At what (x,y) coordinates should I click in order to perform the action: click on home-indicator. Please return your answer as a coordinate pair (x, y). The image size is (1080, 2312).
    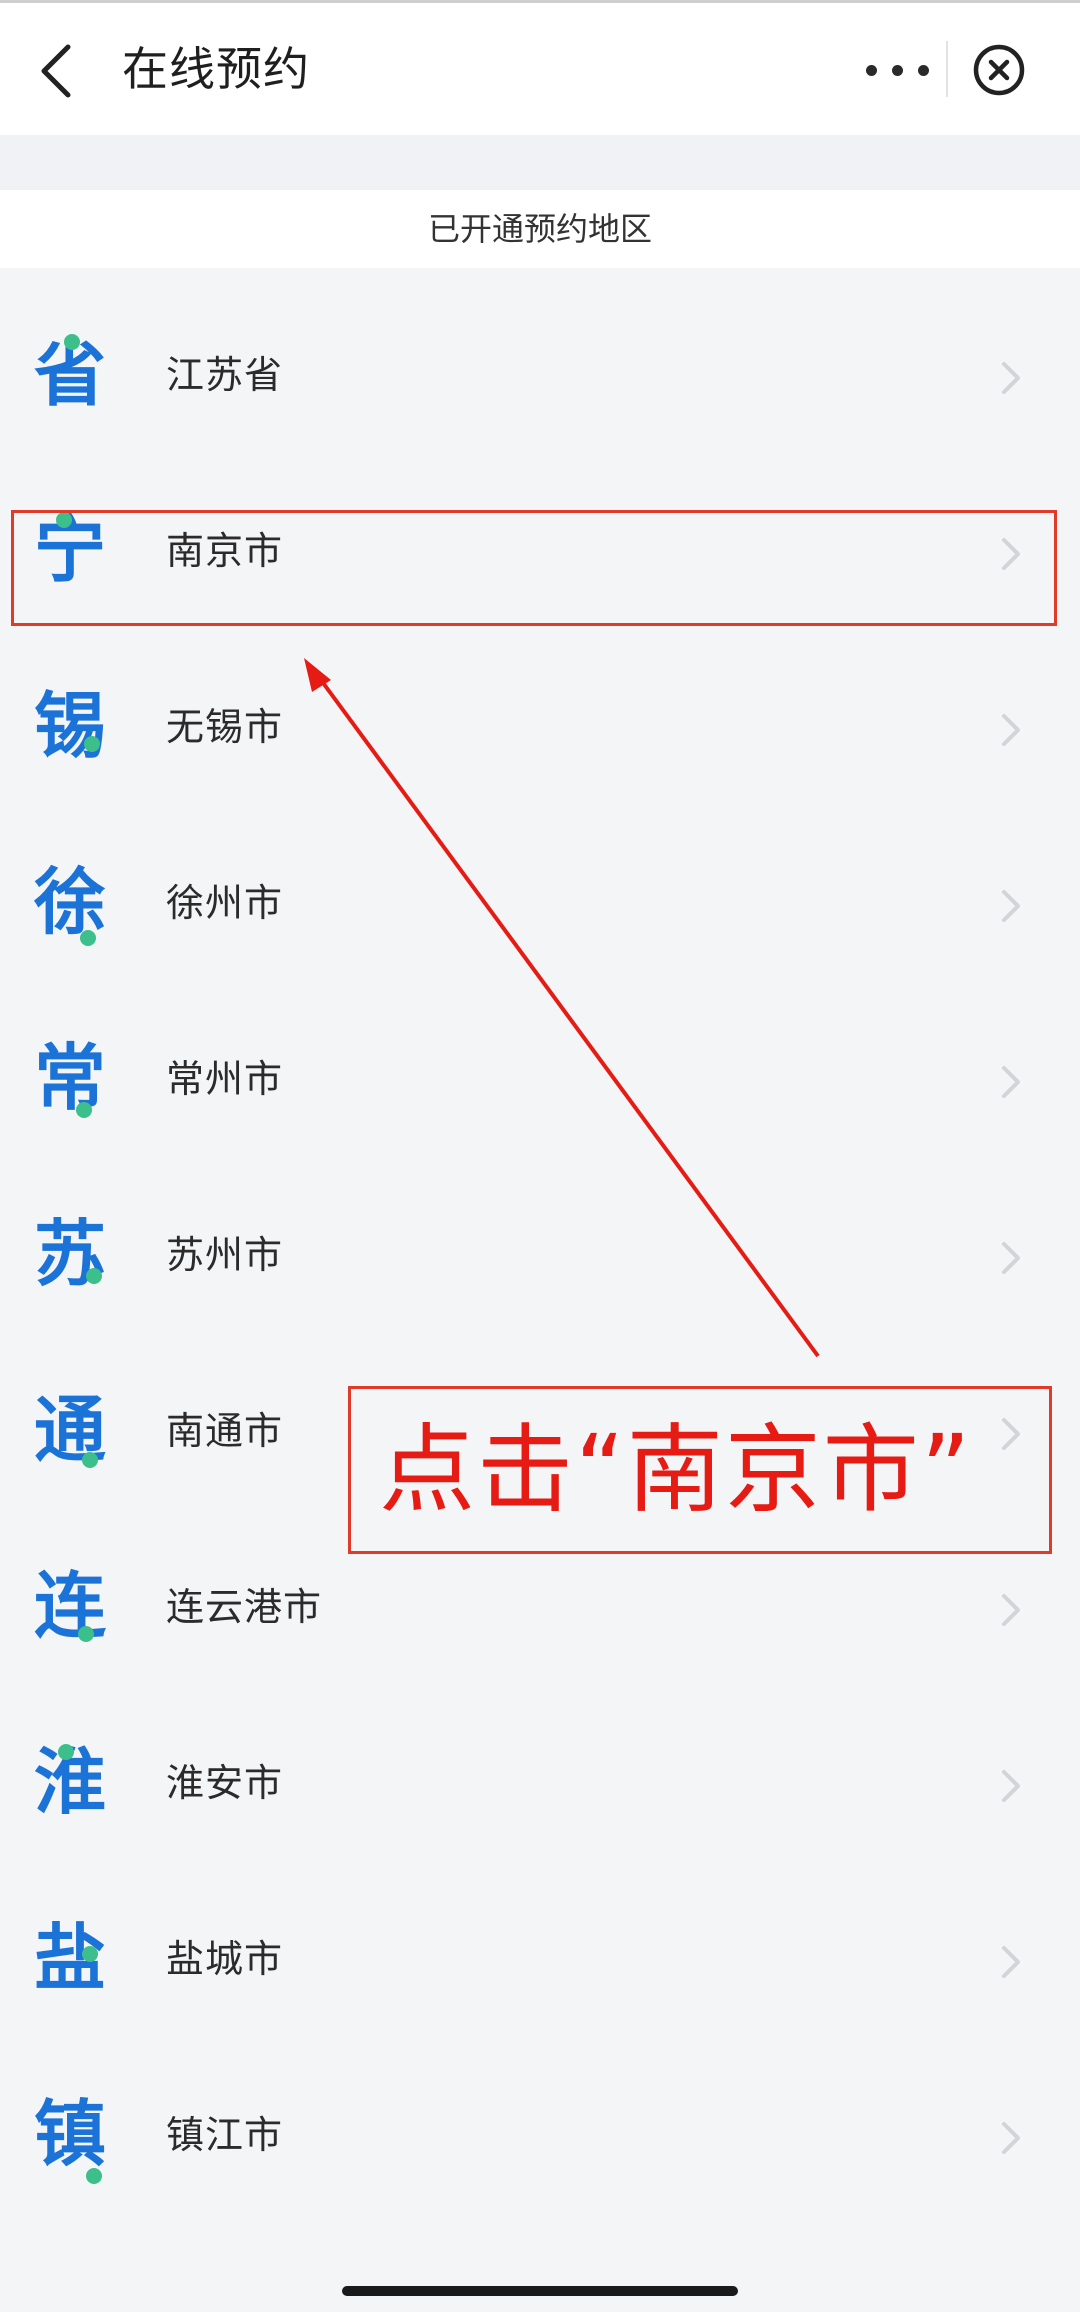
    Looking at the image, I should click on (540, 2291).